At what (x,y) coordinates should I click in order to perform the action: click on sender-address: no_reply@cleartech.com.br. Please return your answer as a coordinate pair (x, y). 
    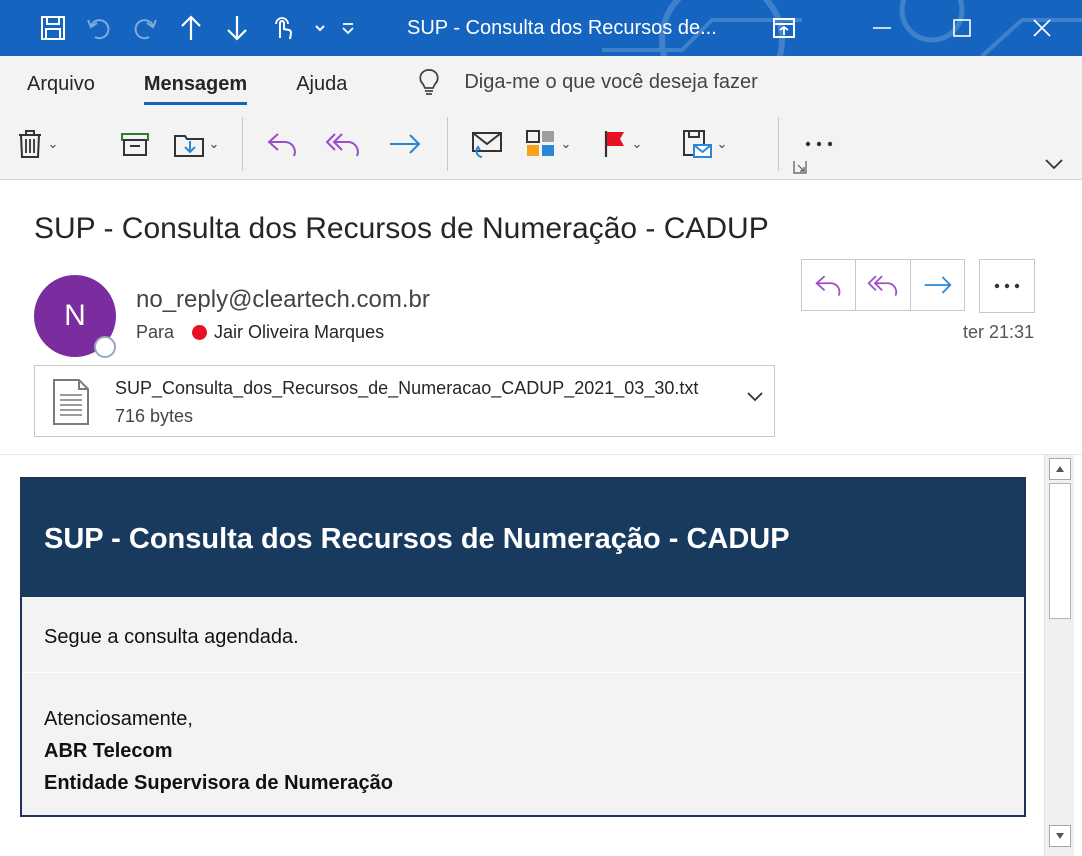
    Looking at the image, I should click on (283, 300).